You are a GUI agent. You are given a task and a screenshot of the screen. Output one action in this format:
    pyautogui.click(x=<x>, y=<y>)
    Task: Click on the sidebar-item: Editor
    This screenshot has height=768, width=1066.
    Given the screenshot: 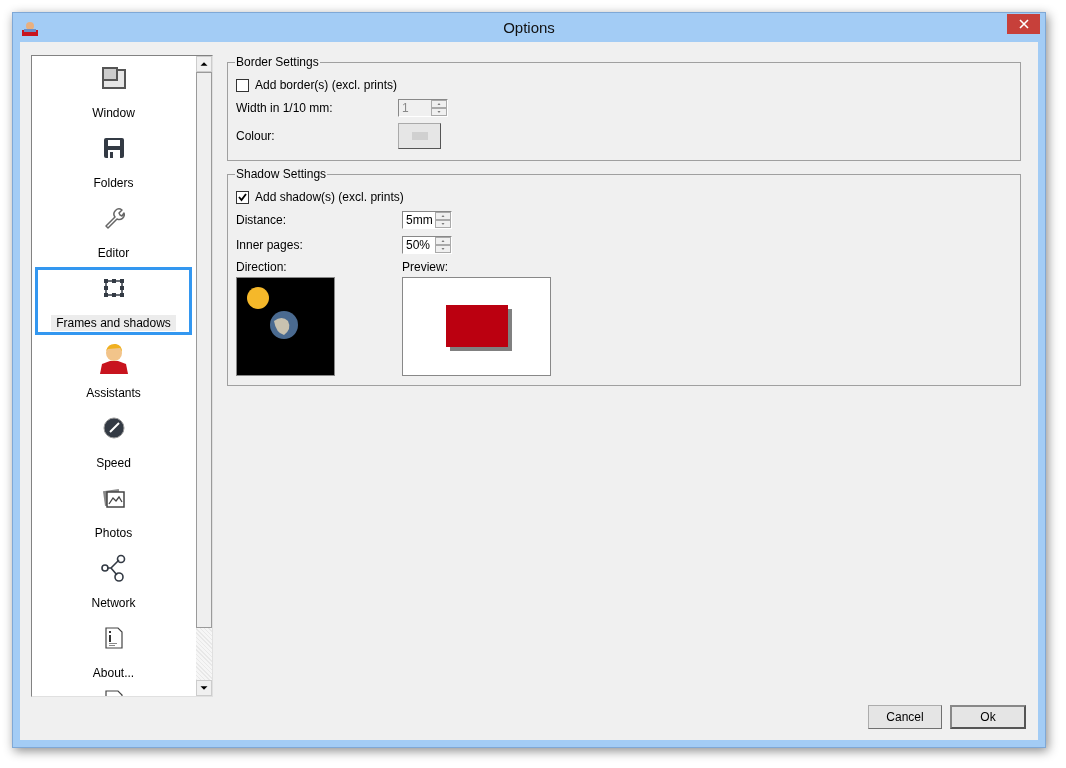 What is the action you would take?
    pyautogui.click(x=113, y=231)
    